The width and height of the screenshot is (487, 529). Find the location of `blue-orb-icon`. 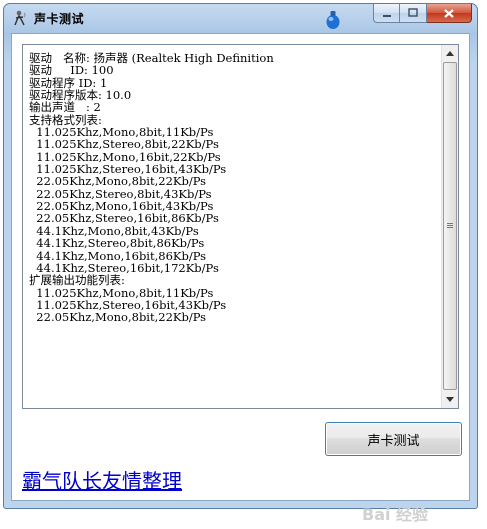

blue-orb-icon is located at coordinates (333, 20).